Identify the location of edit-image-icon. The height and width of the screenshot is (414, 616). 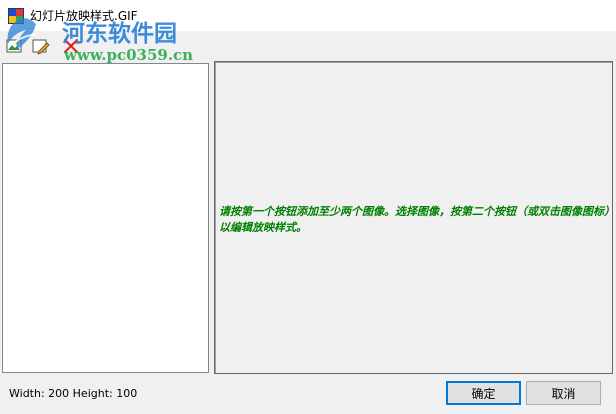
(41, 47).